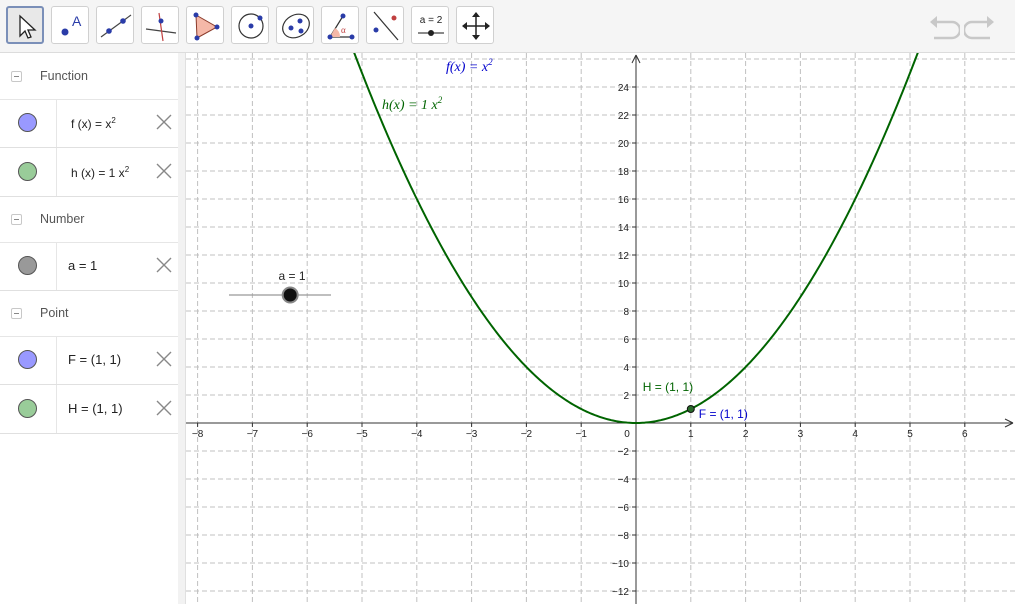 The width and height of the screenshot is (1015, 604). What do you see at coordinates (581, 434) in the screenshot?
I see `x-tick-label: −1` at bounding box center [581, 434].